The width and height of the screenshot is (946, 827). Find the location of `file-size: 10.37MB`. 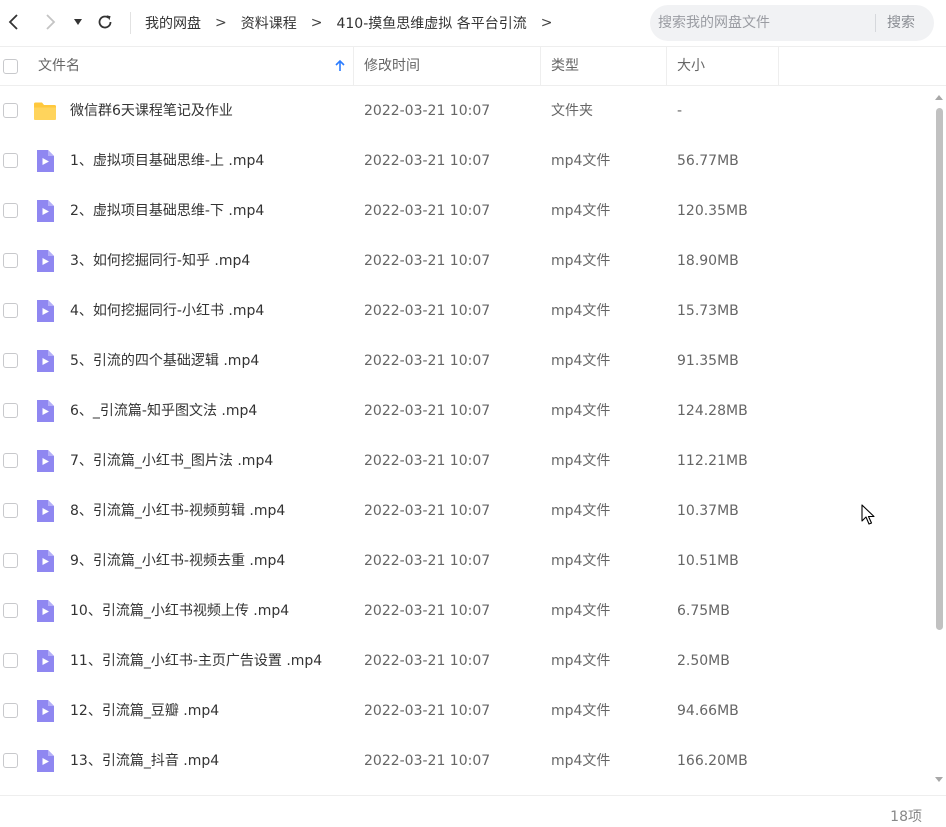

file-size: 10.37MB is located at coordinates (708, 511).